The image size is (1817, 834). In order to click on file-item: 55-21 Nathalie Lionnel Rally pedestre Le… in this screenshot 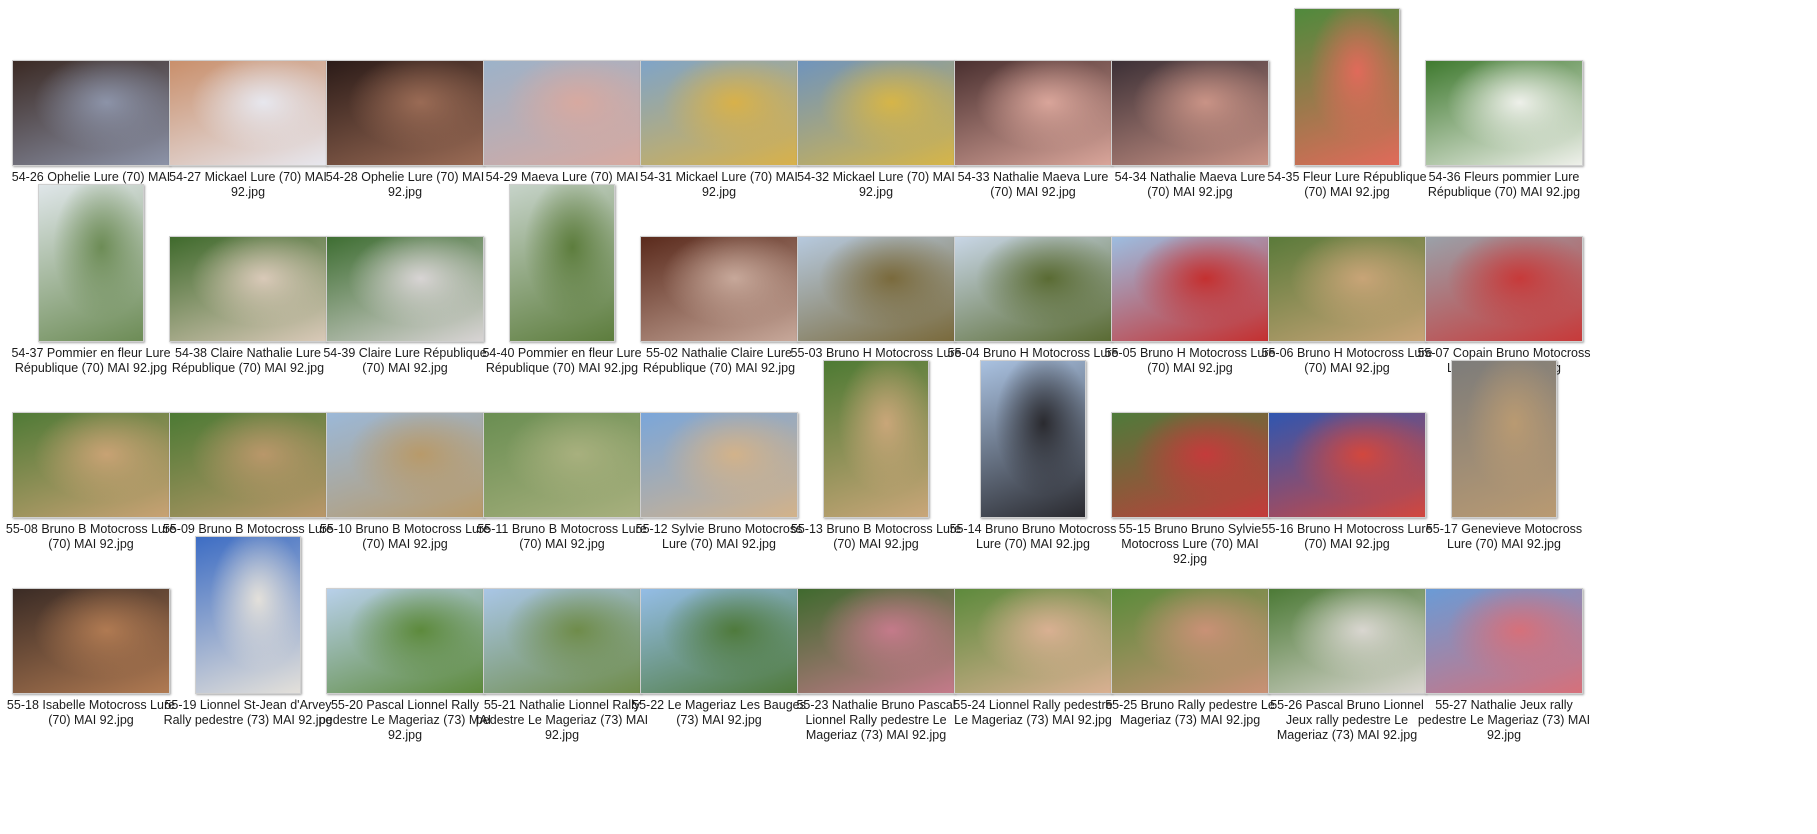, I will do `click(562, 635)`.